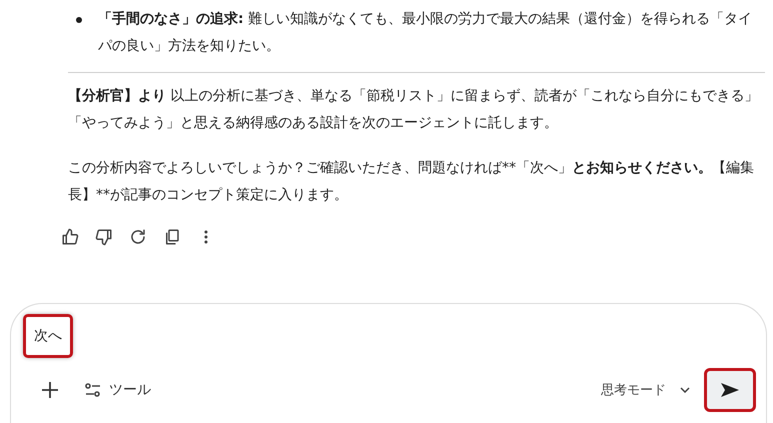  Describe the element at coordinates (426, 33) in the screenshot. I see `bullet-text: 「手間のなさ」の追求: 難しい知識がなくても、最小限の労力で最大の結果（還付金）を得られる「タイパの良い」方法を知りたい。` at that location.